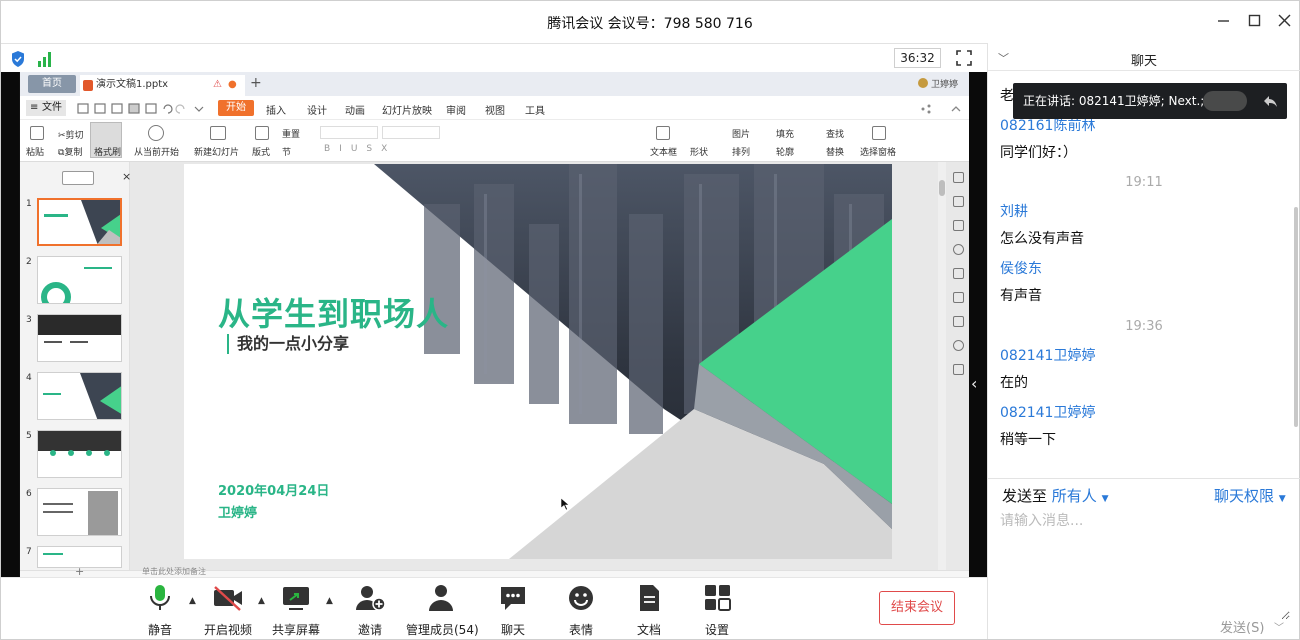 The width and height of the screenshot is (1300, 640). I want to click on send-to-selector: 发送至 所有人 ▼, so click(1055, 495).